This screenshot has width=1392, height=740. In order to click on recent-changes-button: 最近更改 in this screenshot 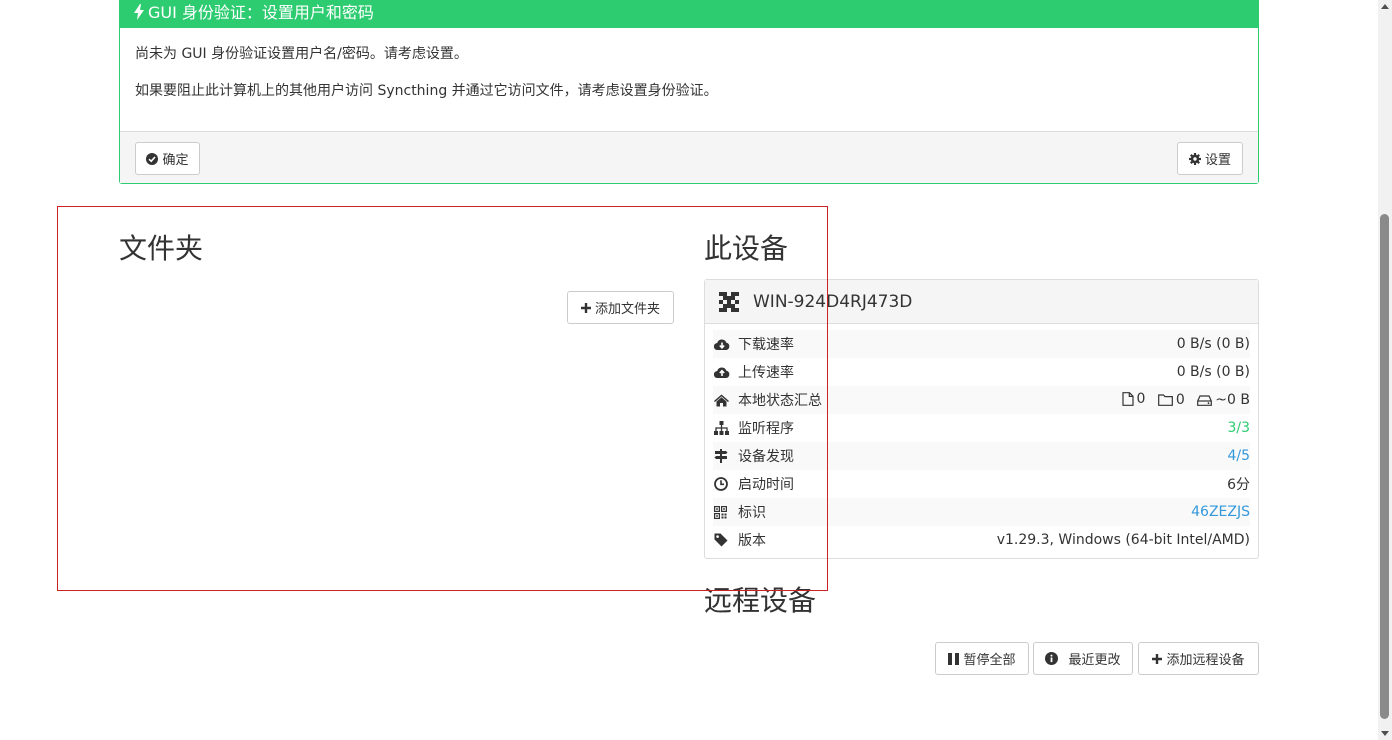, I will do `click(1083, 658)`.